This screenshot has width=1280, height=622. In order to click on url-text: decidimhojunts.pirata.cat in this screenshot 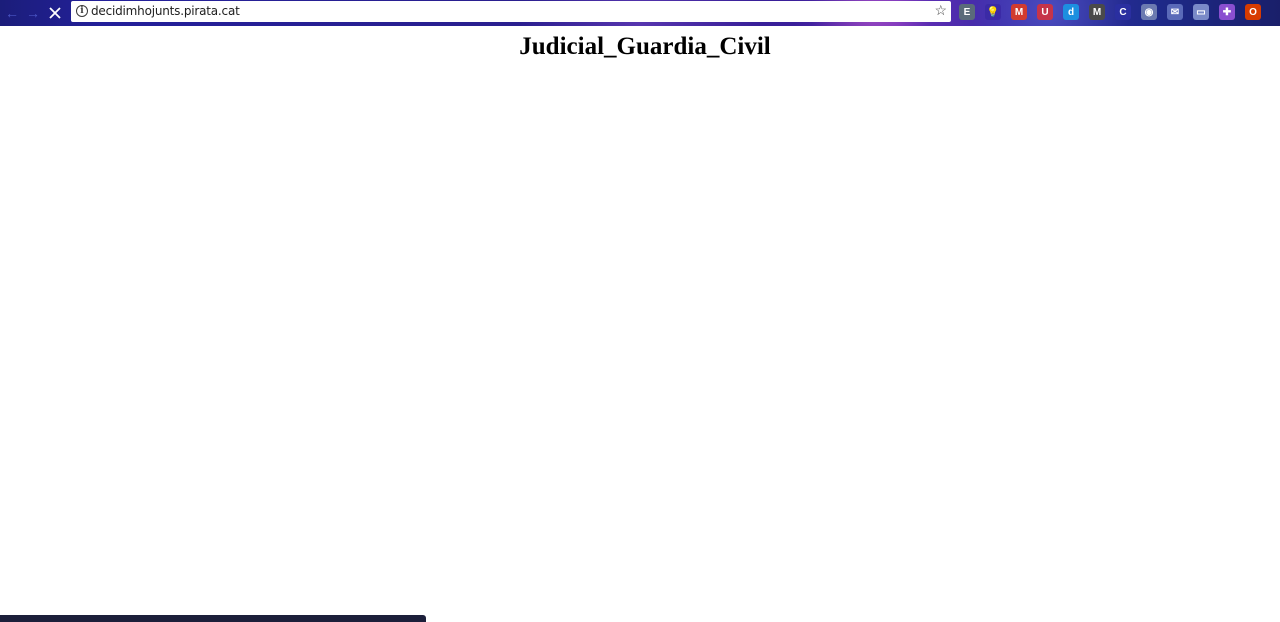, I will do `click(165, 11)`.